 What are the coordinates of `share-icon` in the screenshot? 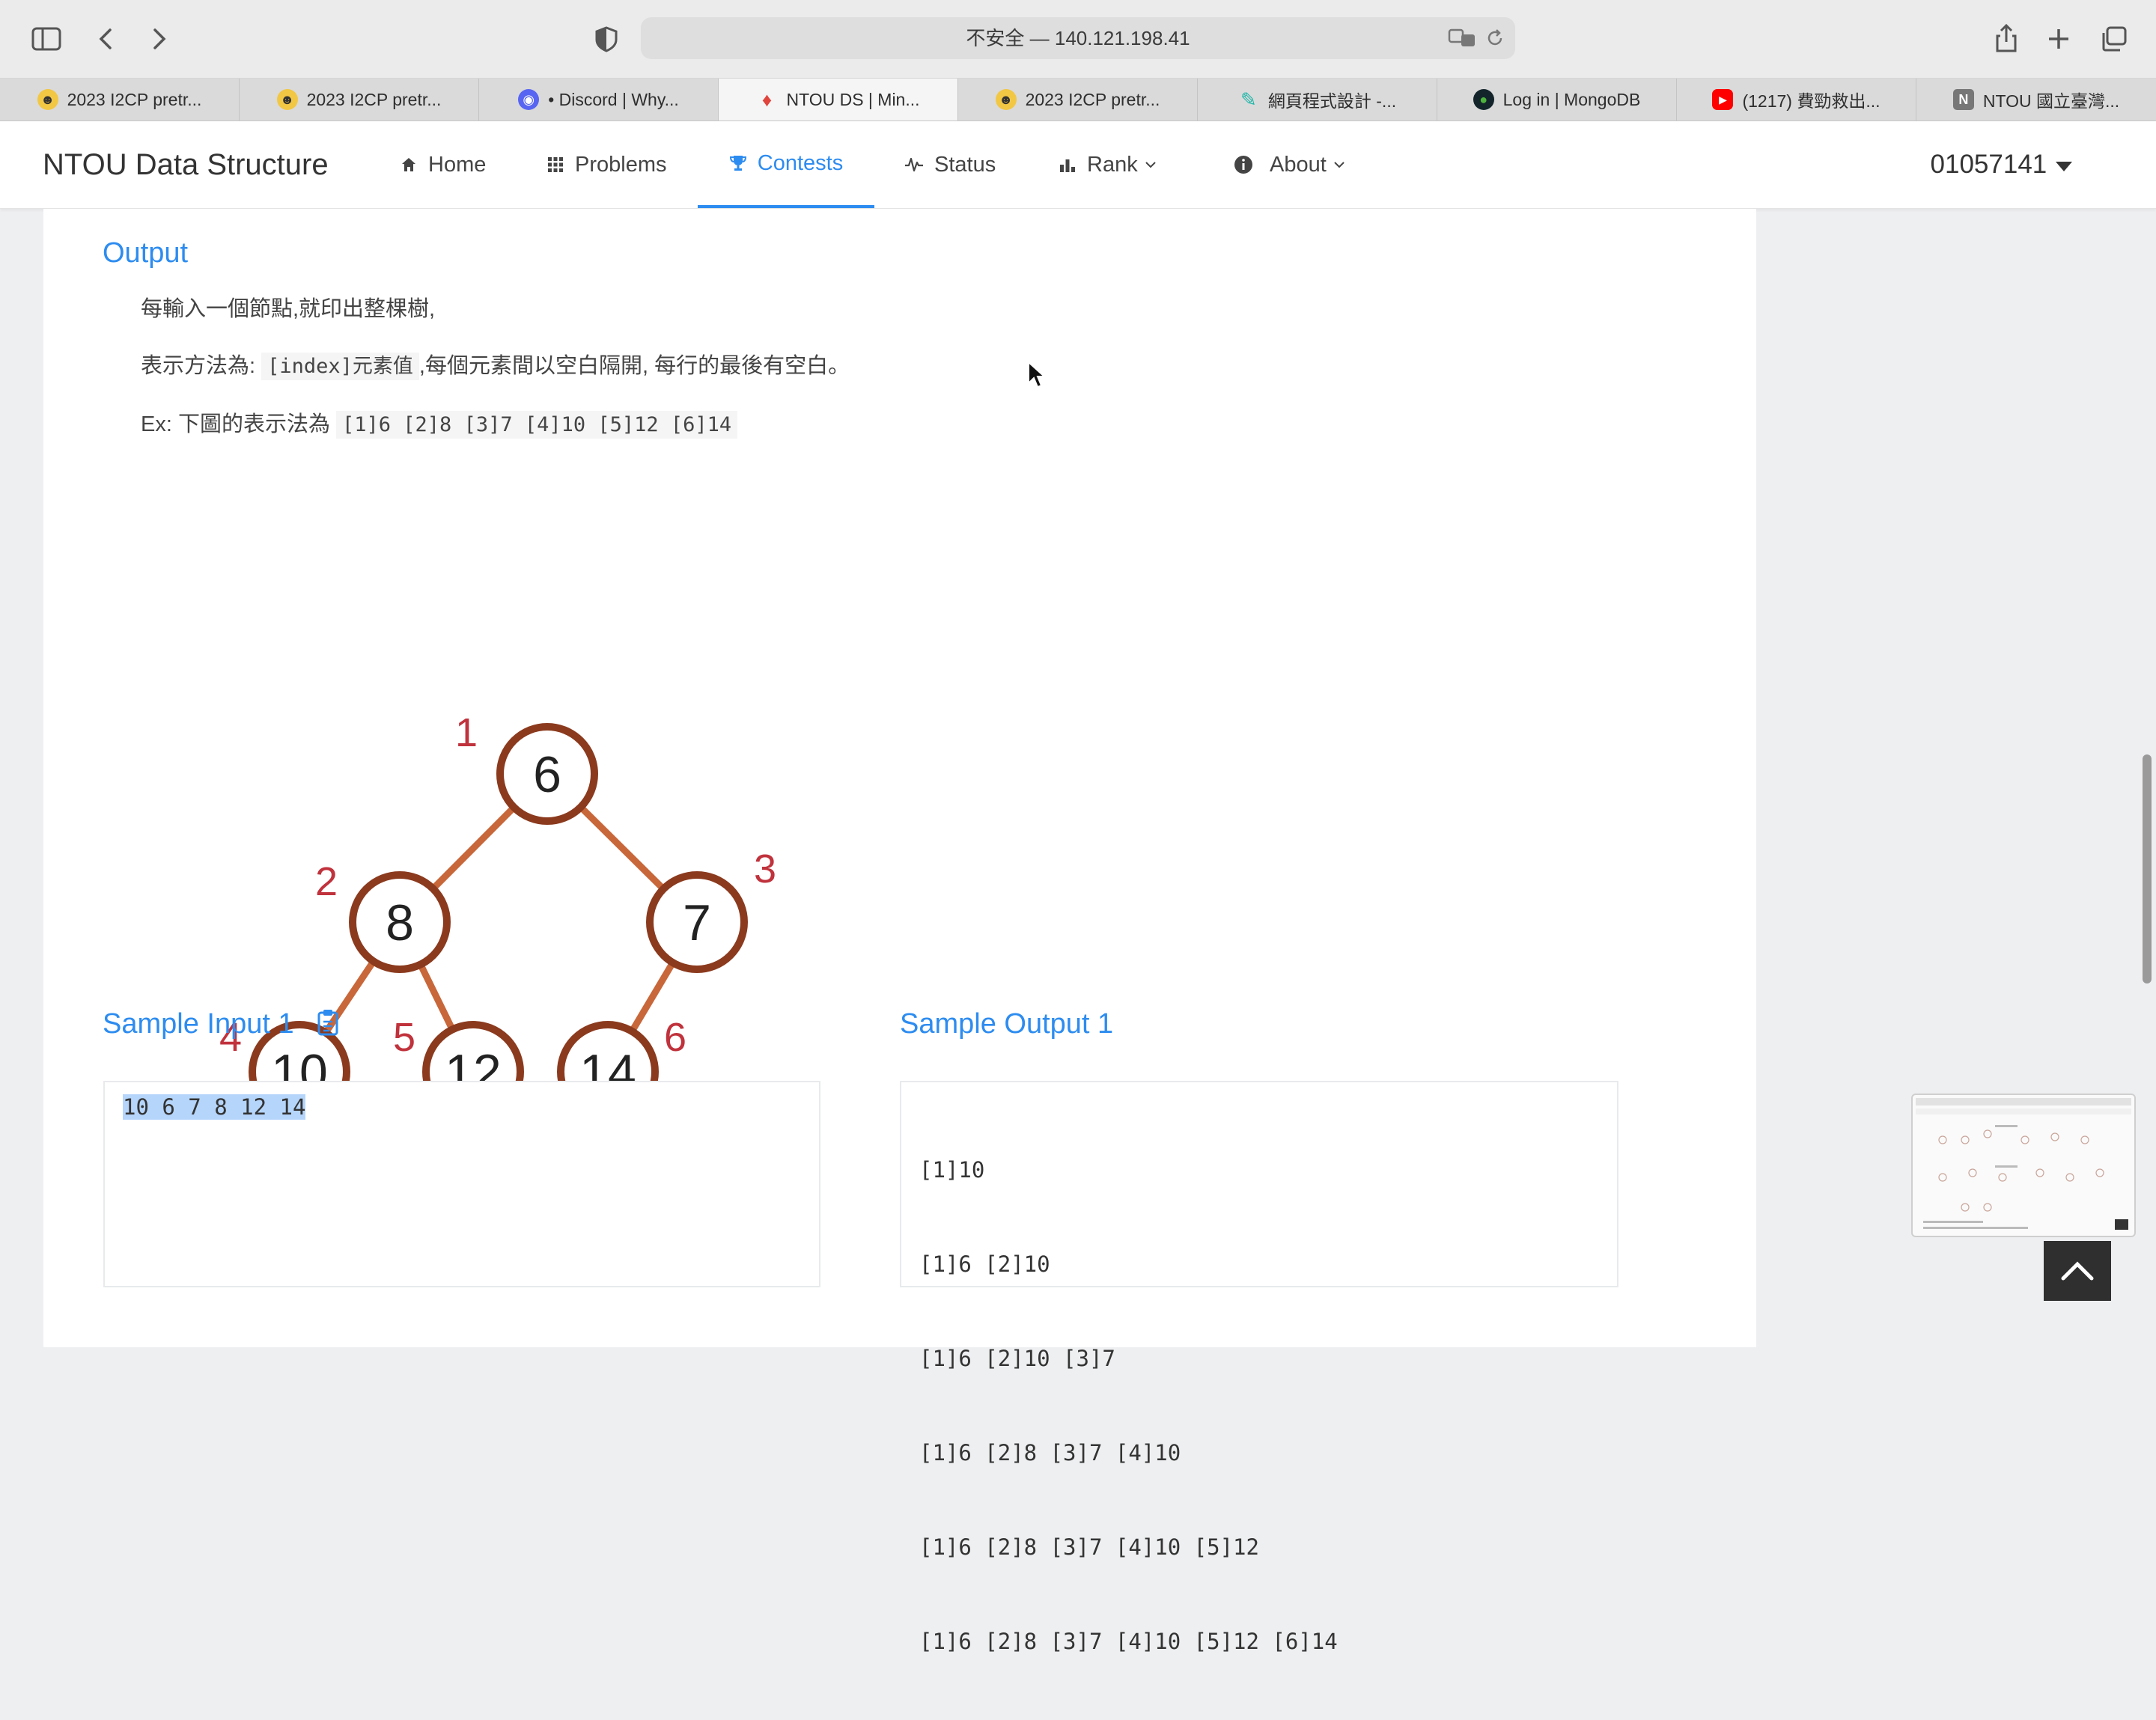 It's located at (2006, 37).